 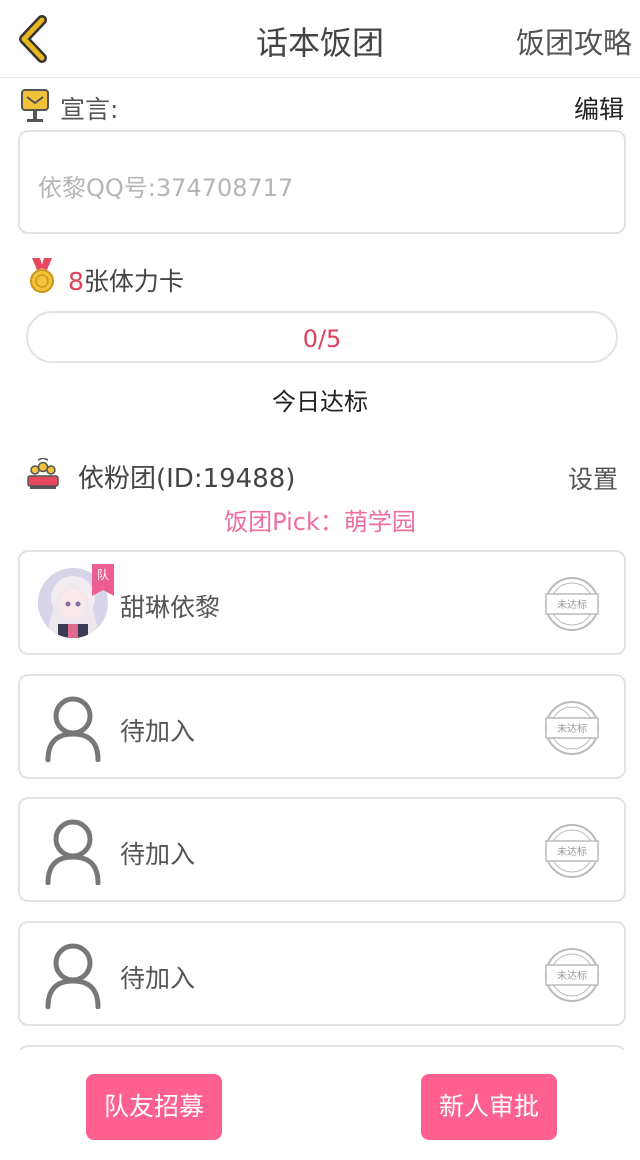 I want to click on guide-link: 饭团攻略, so click(x=574, y=41).